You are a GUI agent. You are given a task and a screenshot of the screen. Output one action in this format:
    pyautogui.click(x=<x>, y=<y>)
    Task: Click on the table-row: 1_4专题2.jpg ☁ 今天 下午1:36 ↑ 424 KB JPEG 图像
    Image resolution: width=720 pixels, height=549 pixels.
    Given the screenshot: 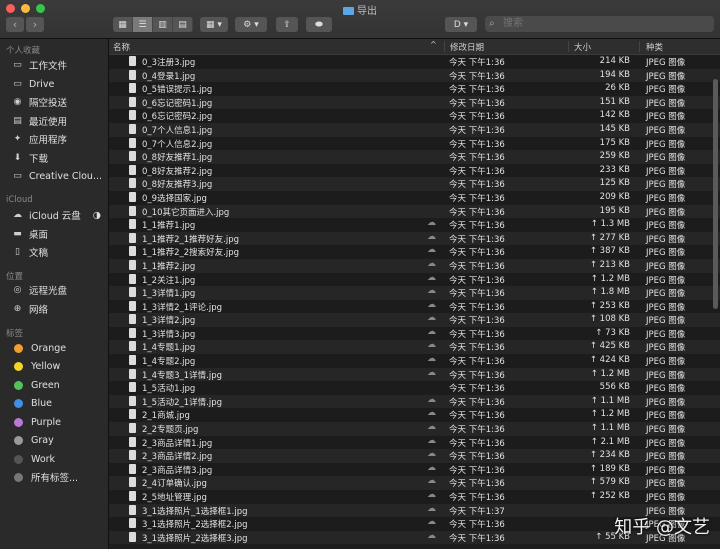 What is the action you would take?
    pyautogui.click(x=414, y=361)
    